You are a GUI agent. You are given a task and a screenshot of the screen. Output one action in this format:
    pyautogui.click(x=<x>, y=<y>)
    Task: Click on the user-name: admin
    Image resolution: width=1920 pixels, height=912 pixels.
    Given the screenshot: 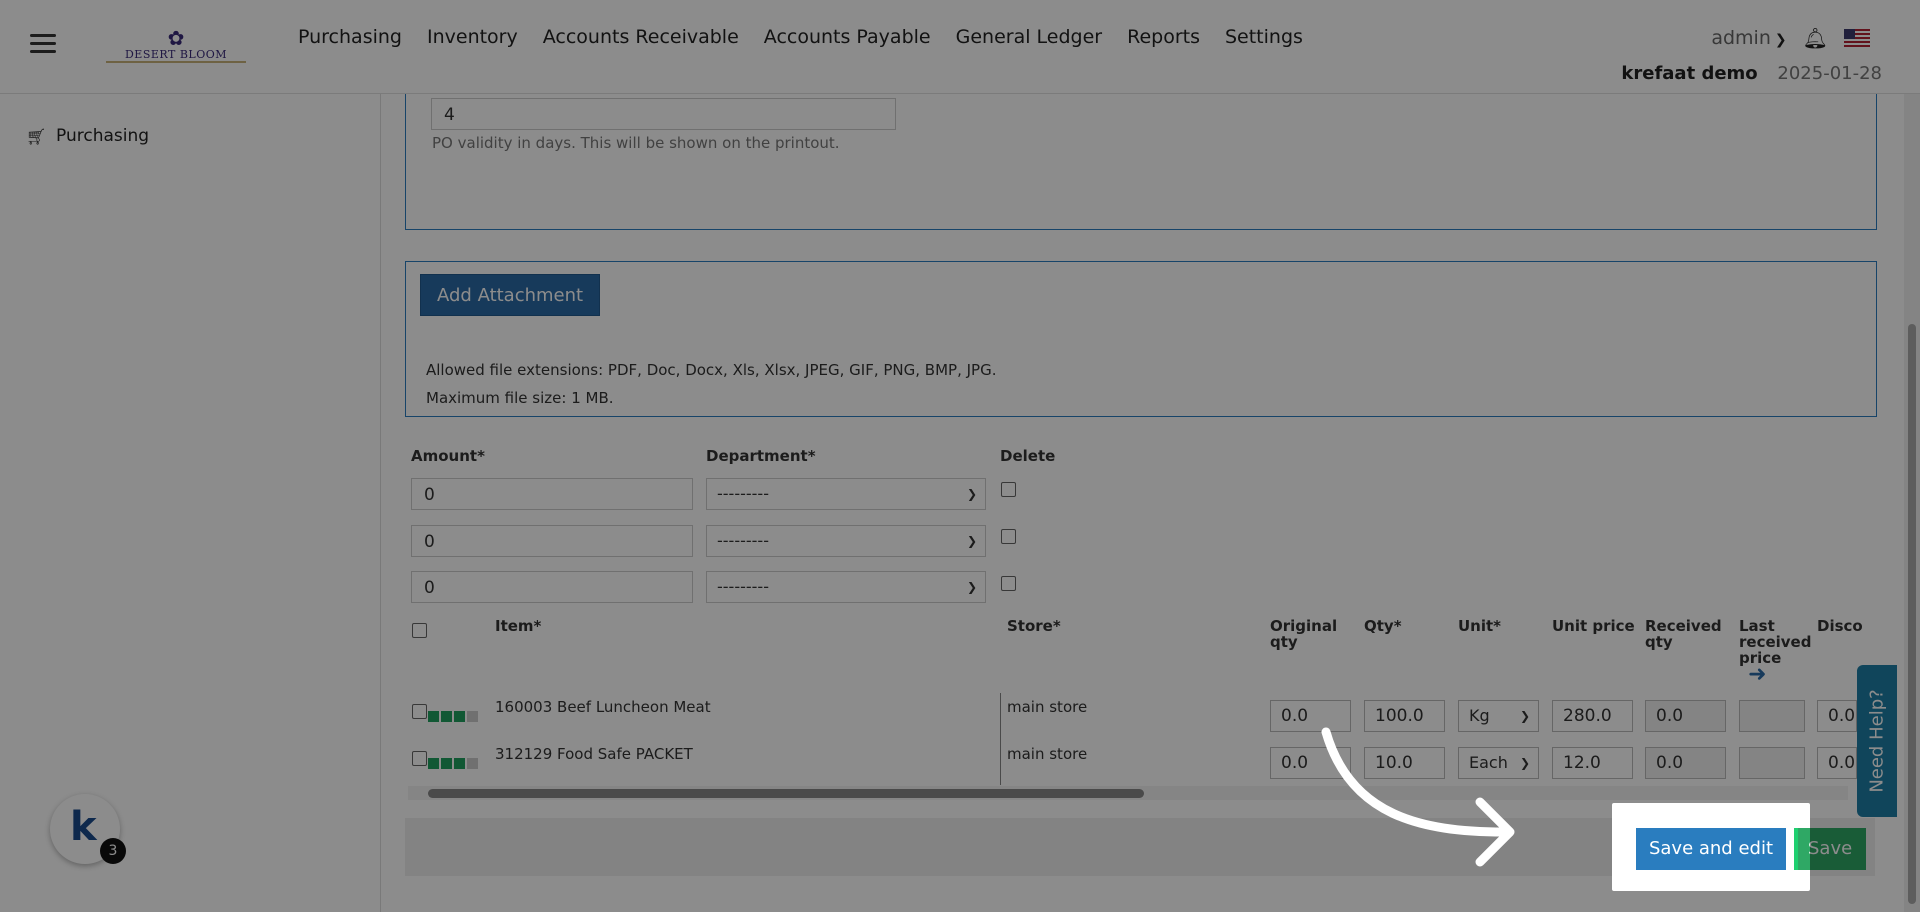 What is the action you would take?
    pyautogui.click(x=1741, y=38)
    